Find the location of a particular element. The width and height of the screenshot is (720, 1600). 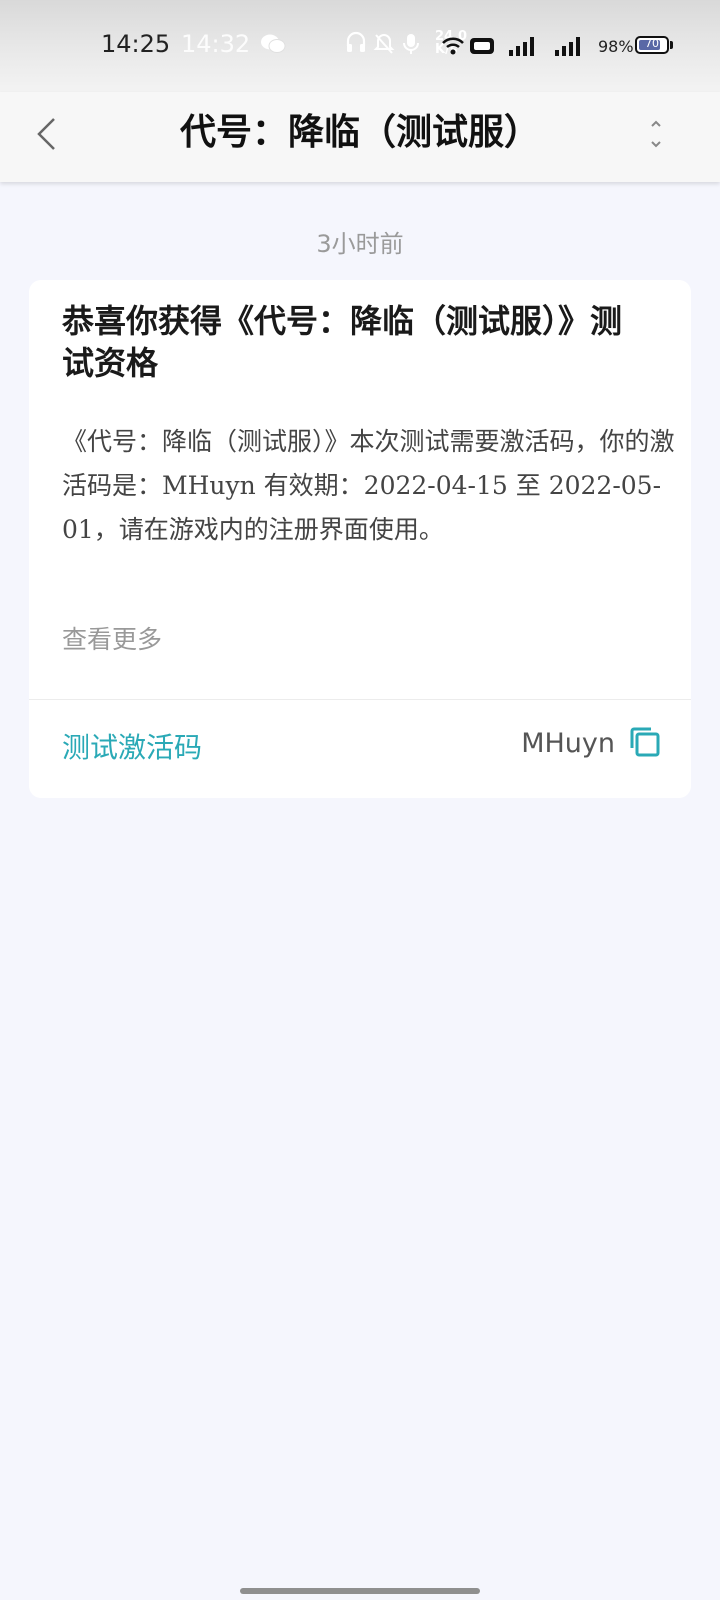

page-title: 代号：降临（测试服） is located at coordinates (359, 132).